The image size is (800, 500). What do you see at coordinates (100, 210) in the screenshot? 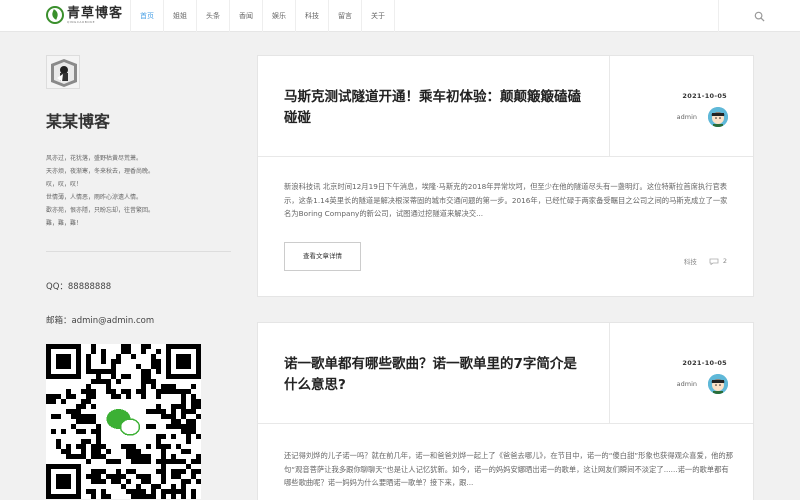
I see `poem-line: 歡亦苑，恨亦隱，只盼忘却，往昔繁回。` at bounding box center [100, 210].